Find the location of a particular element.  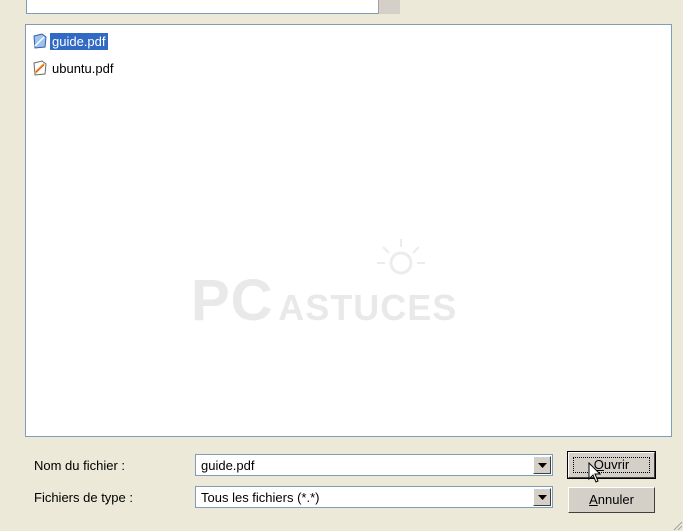

filetype-value: Tous les fichiers (*.*) is located at coordinates (260, 497).